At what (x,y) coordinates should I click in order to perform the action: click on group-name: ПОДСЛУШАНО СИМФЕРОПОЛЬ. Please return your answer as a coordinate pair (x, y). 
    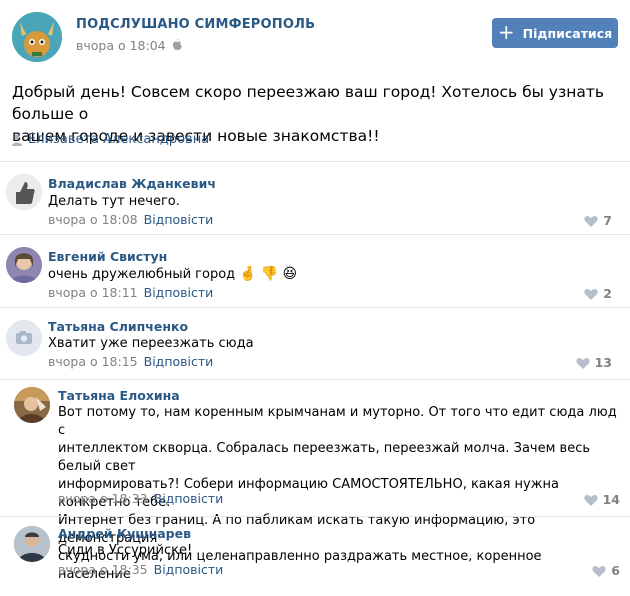
    Looking at the image, I should click on (195, 24).